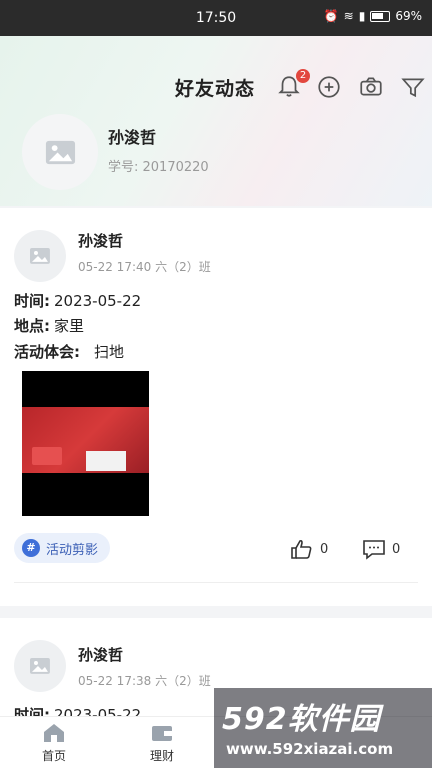 This screenshot has width=432, height=768. Describe the element at coordinates (396, 549) in the screenshot. I see `comment-count: 0` at that location.